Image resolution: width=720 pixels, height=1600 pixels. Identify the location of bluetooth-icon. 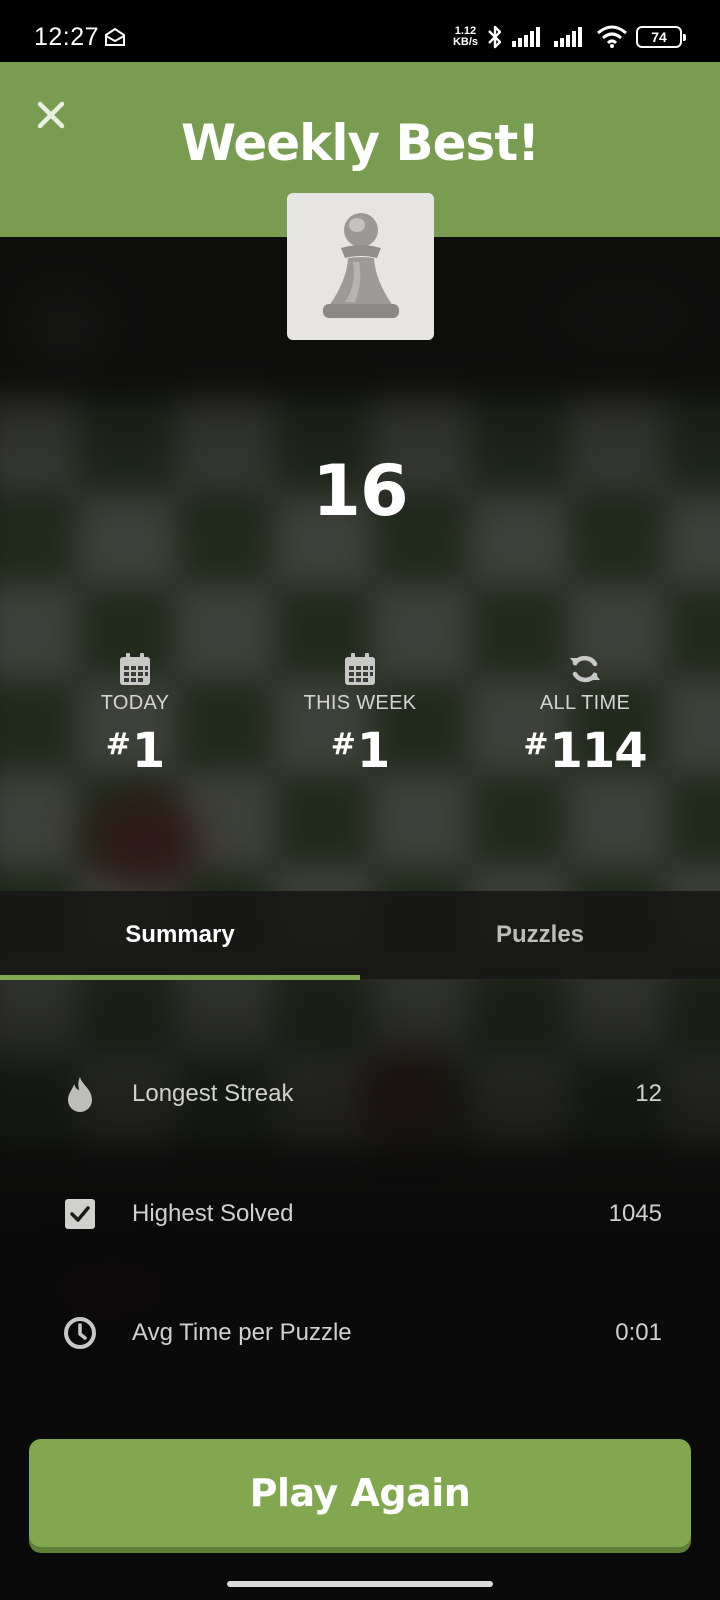
(495, 37).